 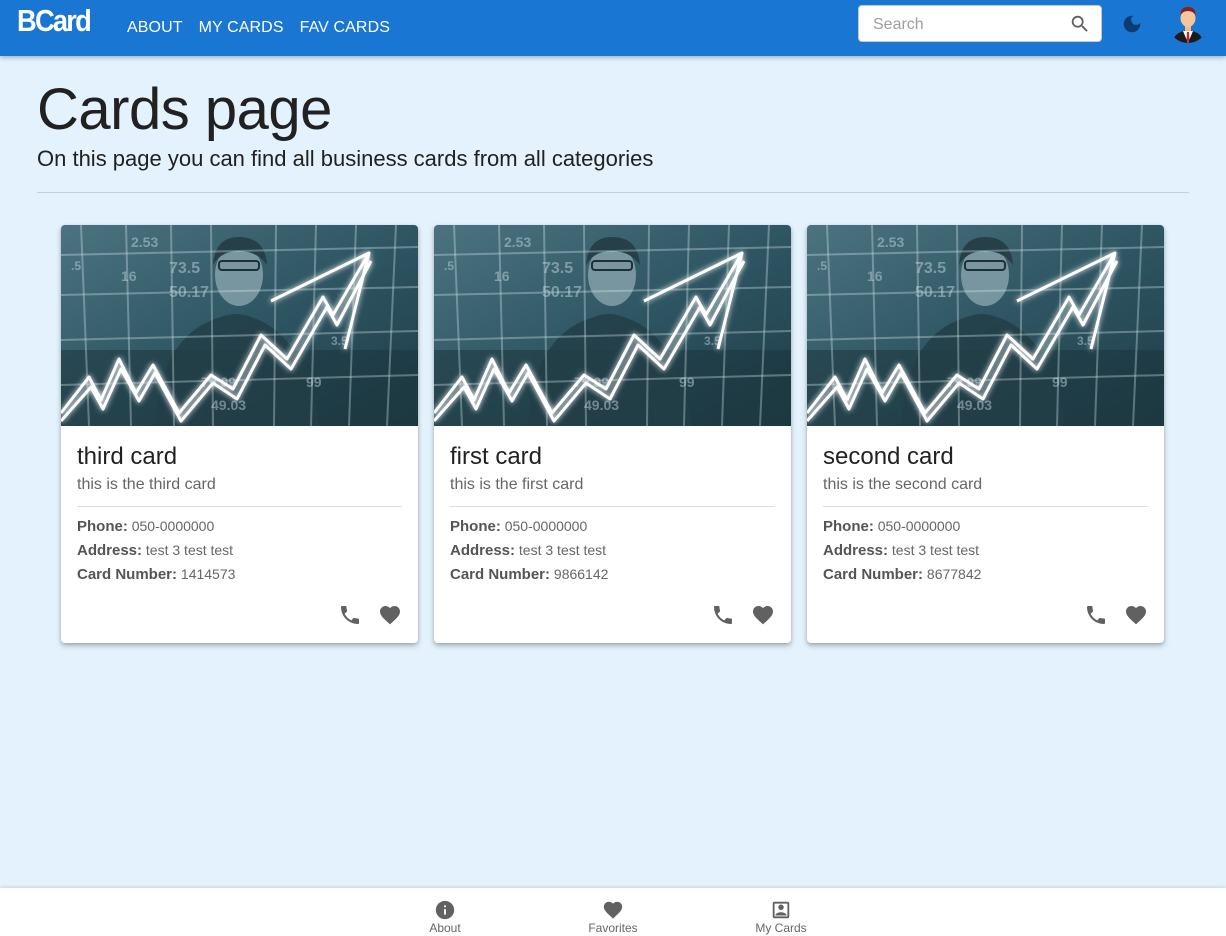 I want to click on card-number: Card Number: 8677842, so click(x=902, y=574).